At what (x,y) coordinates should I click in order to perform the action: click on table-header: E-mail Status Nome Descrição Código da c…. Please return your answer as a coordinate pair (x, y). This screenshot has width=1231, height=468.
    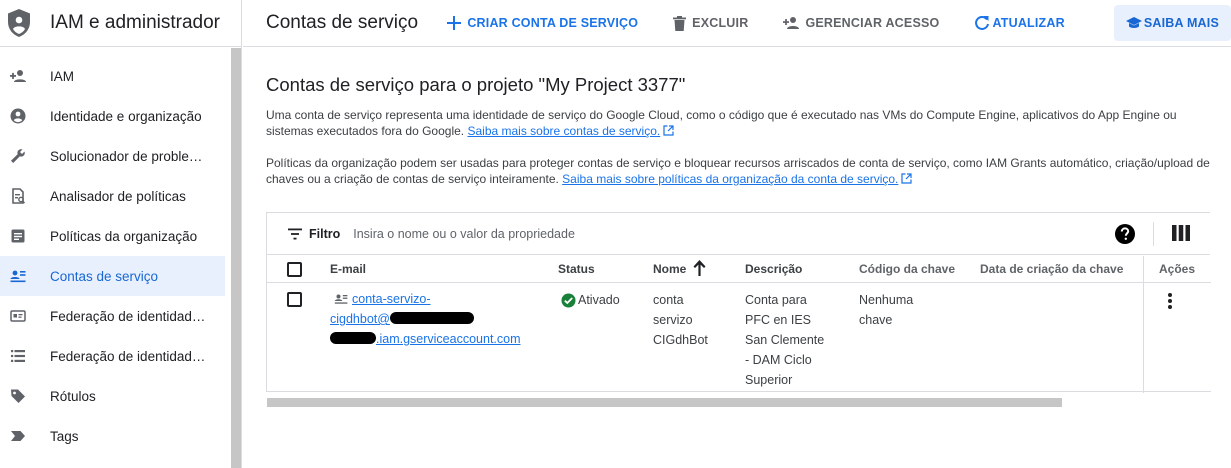
    Looking at the image, I should click on (739, 269).